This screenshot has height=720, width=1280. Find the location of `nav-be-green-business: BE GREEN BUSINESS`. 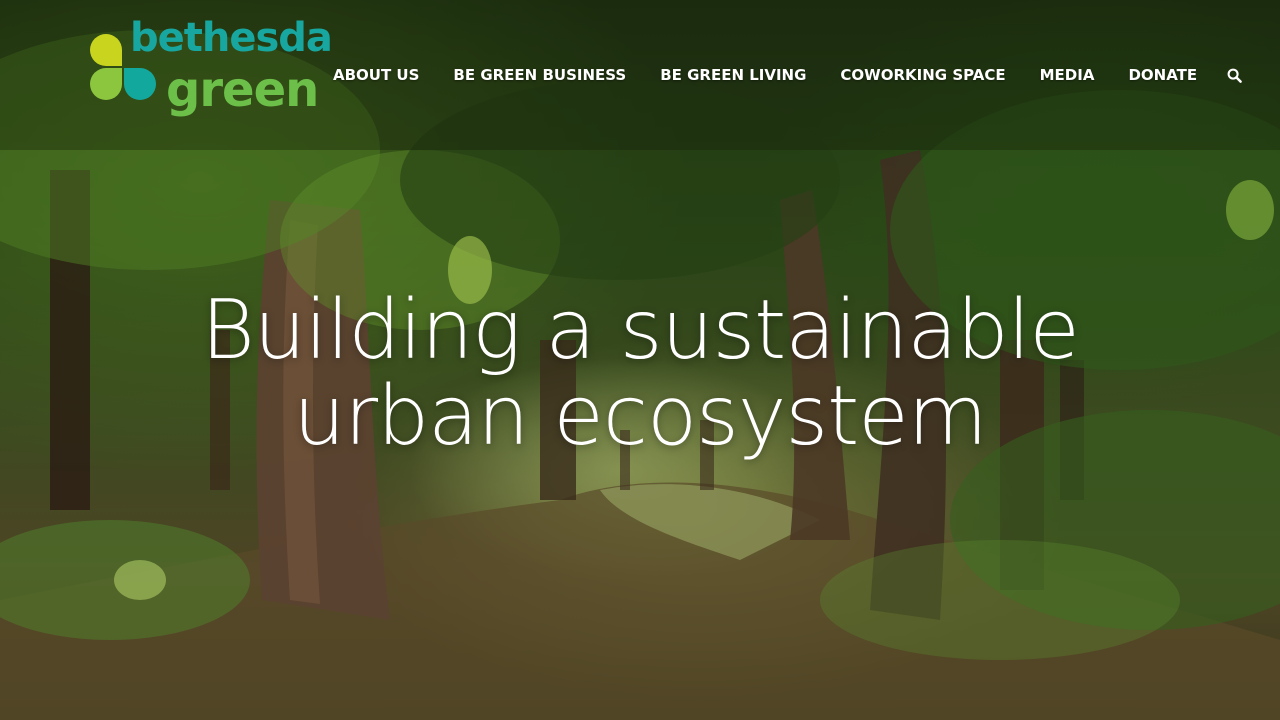

nav-be-green-business: BE GREEN BUSINESS is located at coordinates (539, 75).